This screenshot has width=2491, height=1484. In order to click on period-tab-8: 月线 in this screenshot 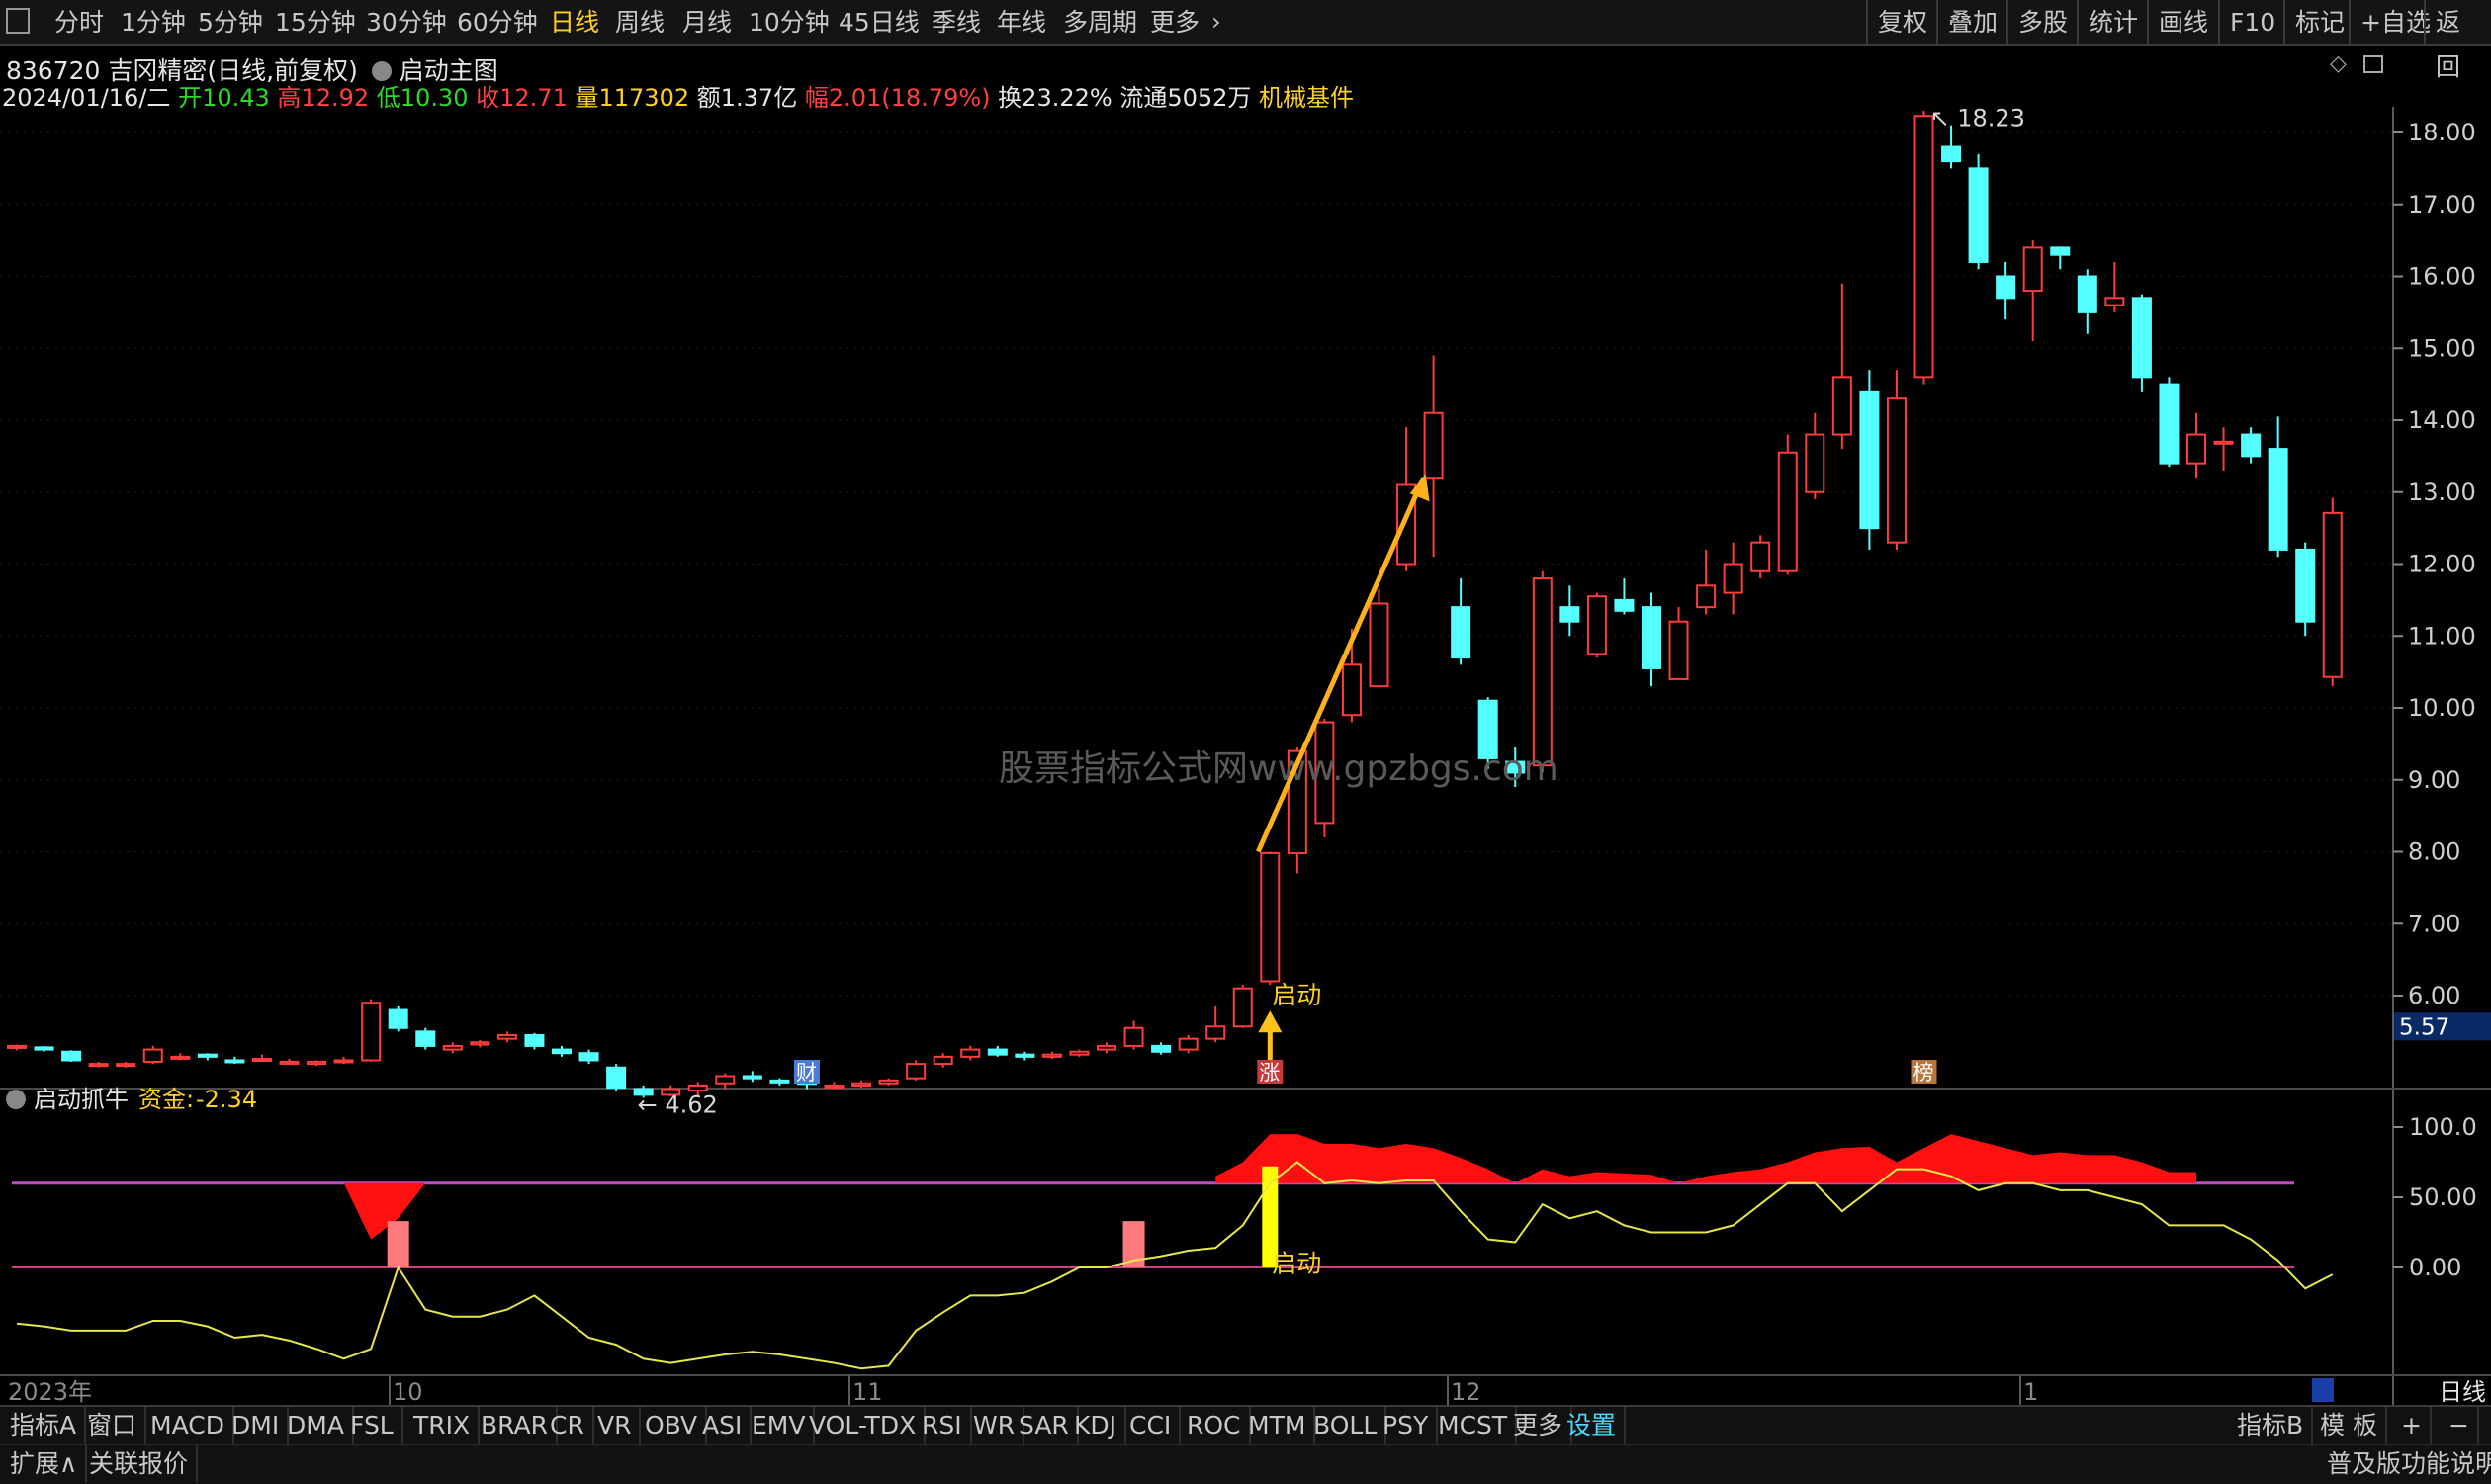, I will do `click(707, 22)`.